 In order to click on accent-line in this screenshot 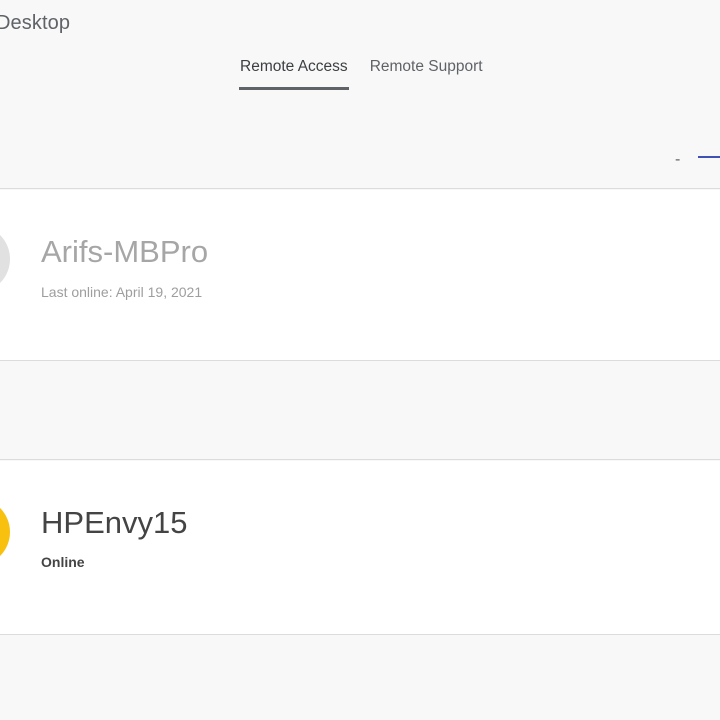, I will do `click(709, 157)`.